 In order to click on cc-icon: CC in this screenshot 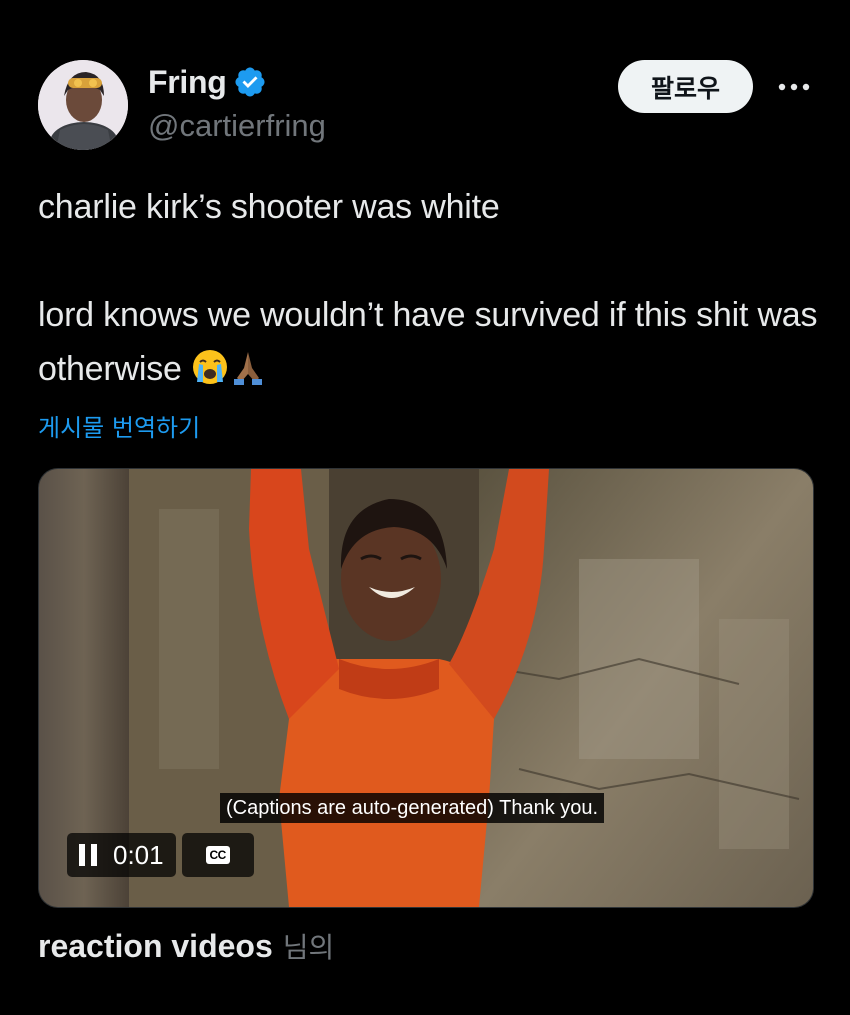, I will do `click(217, 855)`.